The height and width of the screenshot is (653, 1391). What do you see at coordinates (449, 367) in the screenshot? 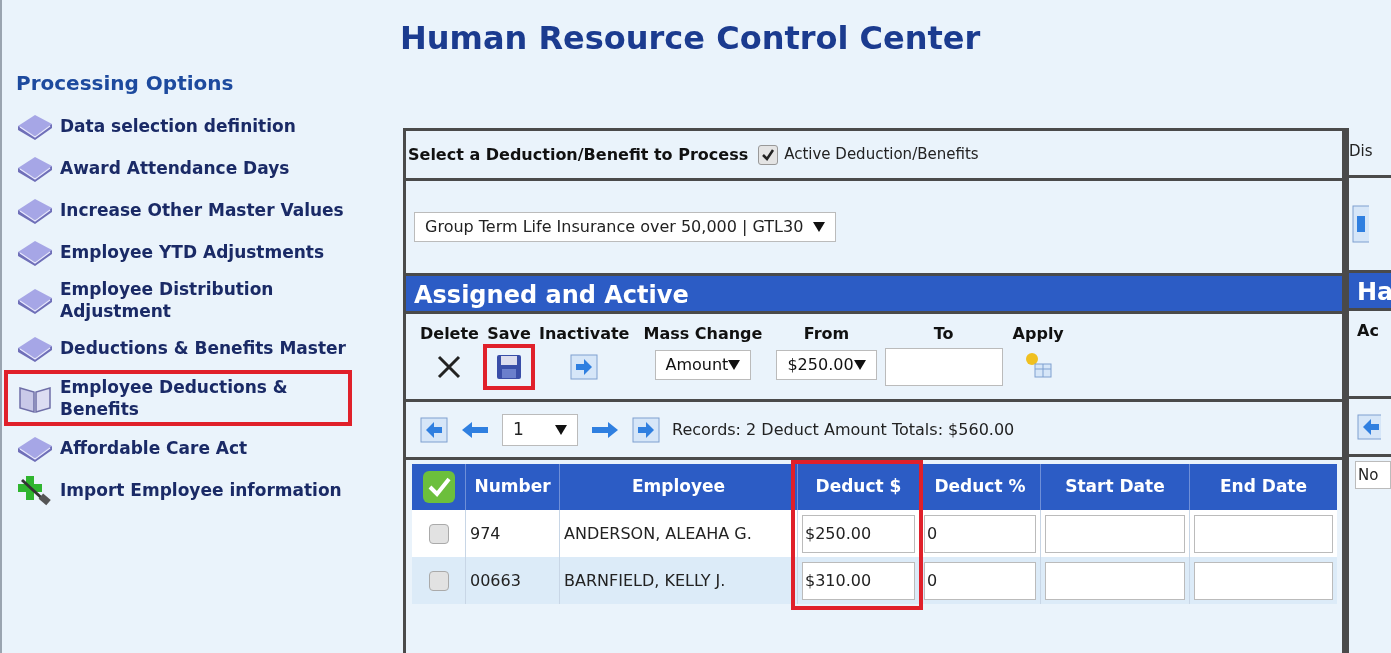
I see `close-icon` at bounding box center [449, 367].